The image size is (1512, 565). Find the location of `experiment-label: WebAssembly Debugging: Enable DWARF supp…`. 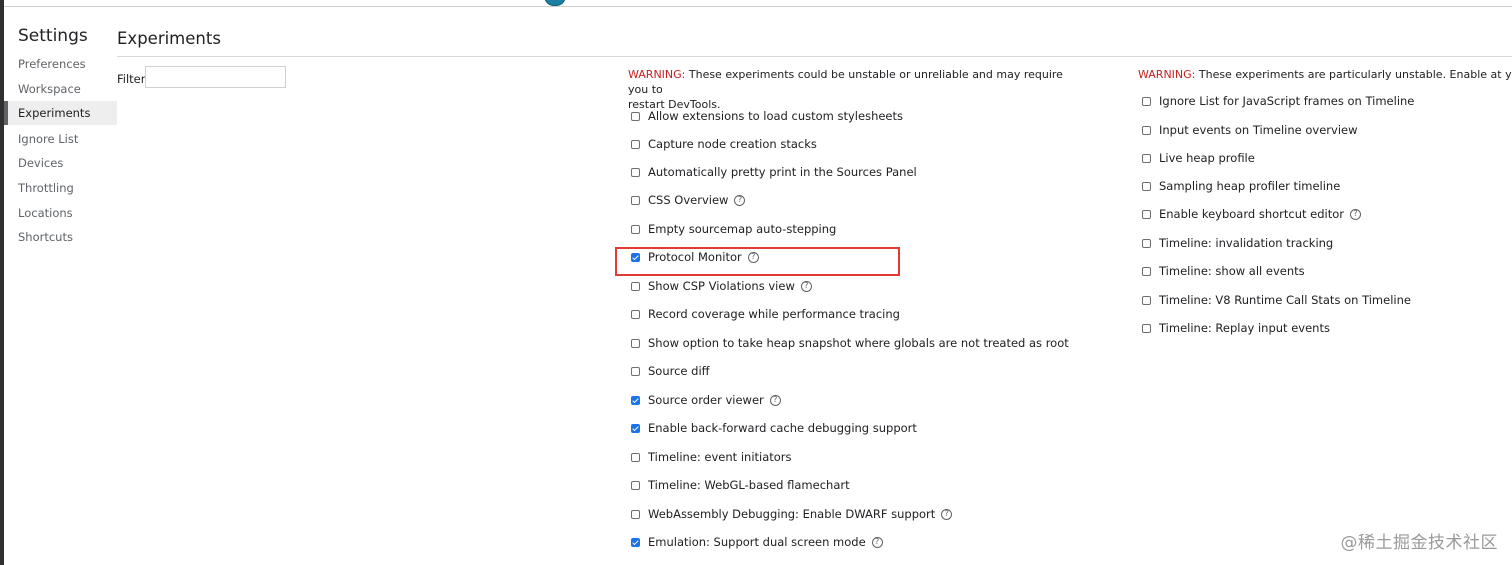

experiment-label: WebAssembly Debugging: Enable DWARF supp… is located at coordinates (792, 514).